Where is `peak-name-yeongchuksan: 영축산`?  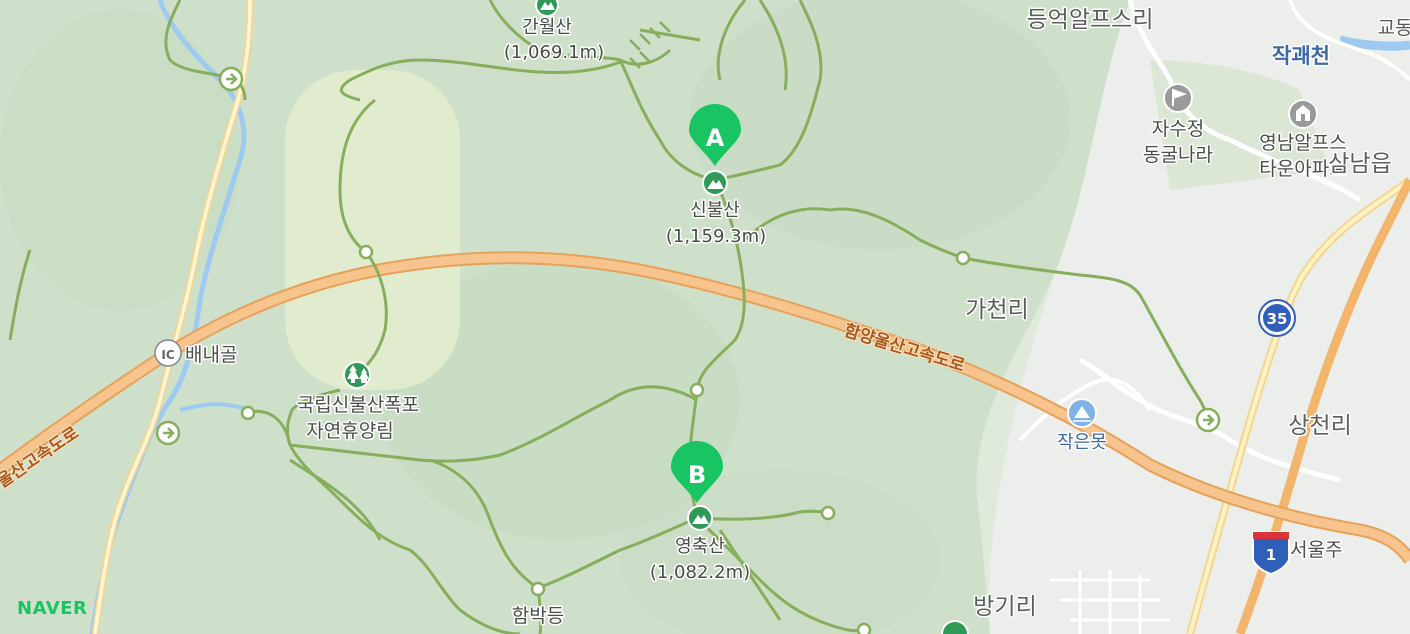 peak-name-yeongchuksan: 영축산 is located at coordinates (700, 547).